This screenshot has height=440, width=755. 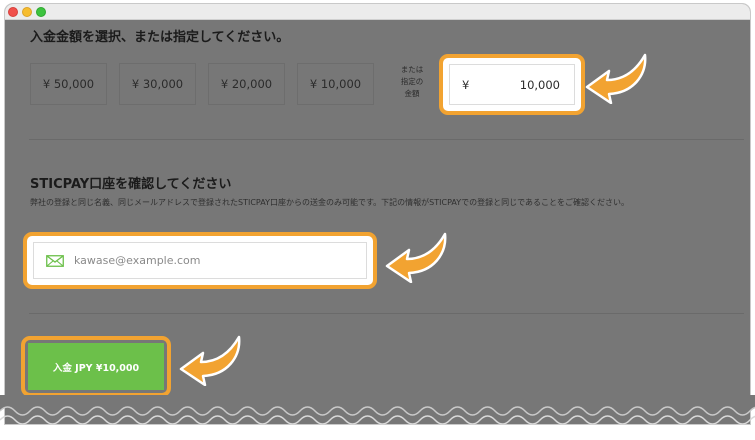 I want to click on preset-amount-50000: ¥ 50,000, so click(x=68, y=84).